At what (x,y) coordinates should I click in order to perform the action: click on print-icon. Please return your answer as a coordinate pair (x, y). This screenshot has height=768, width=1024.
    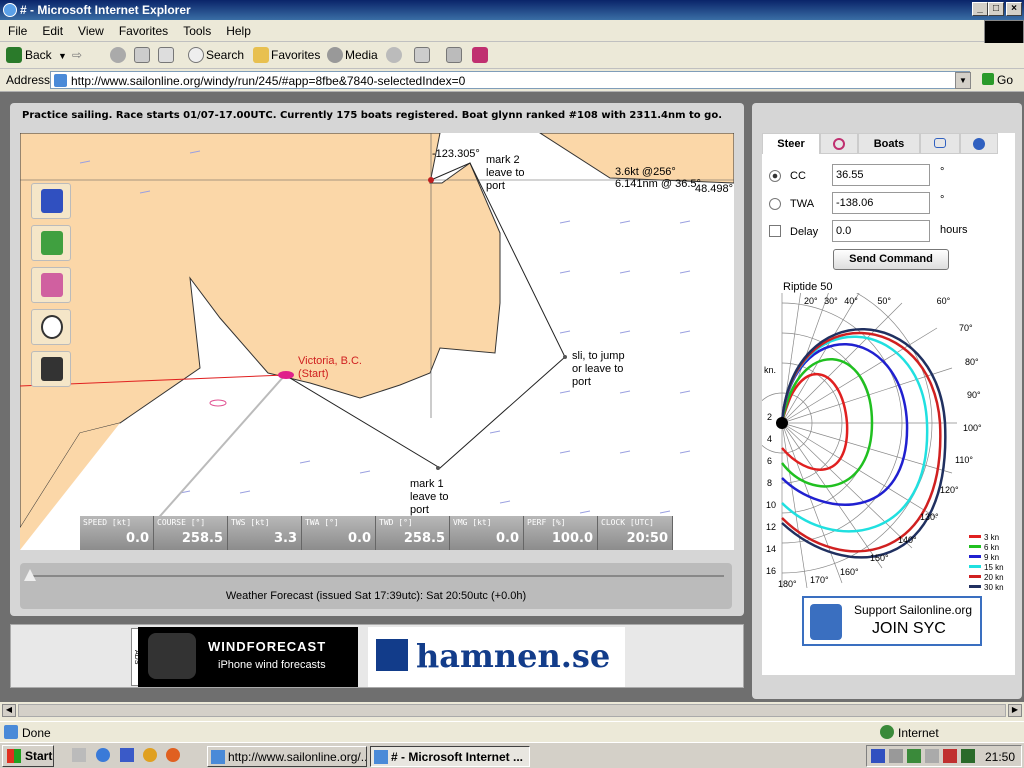
    Looking at the image, I should click on (454, 55).